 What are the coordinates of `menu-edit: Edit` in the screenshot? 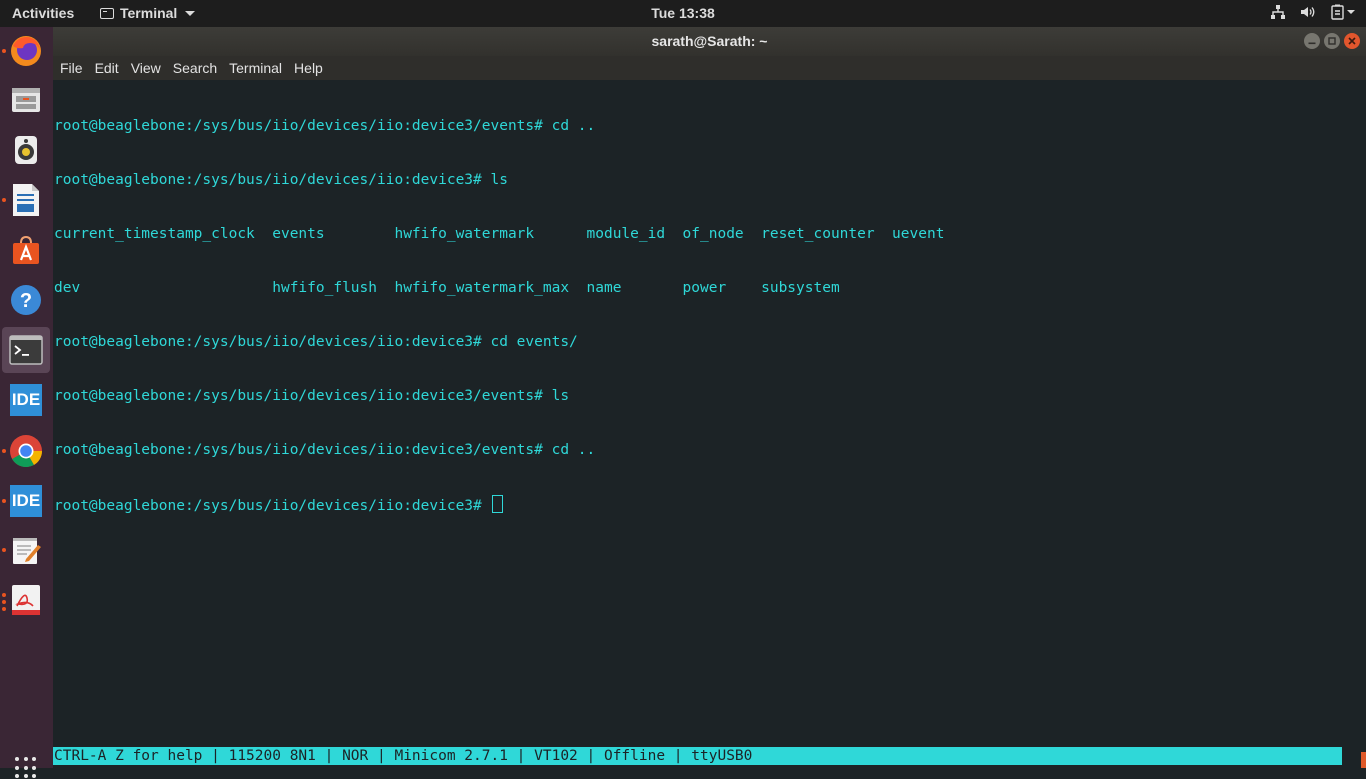 It's located at (107, 68).